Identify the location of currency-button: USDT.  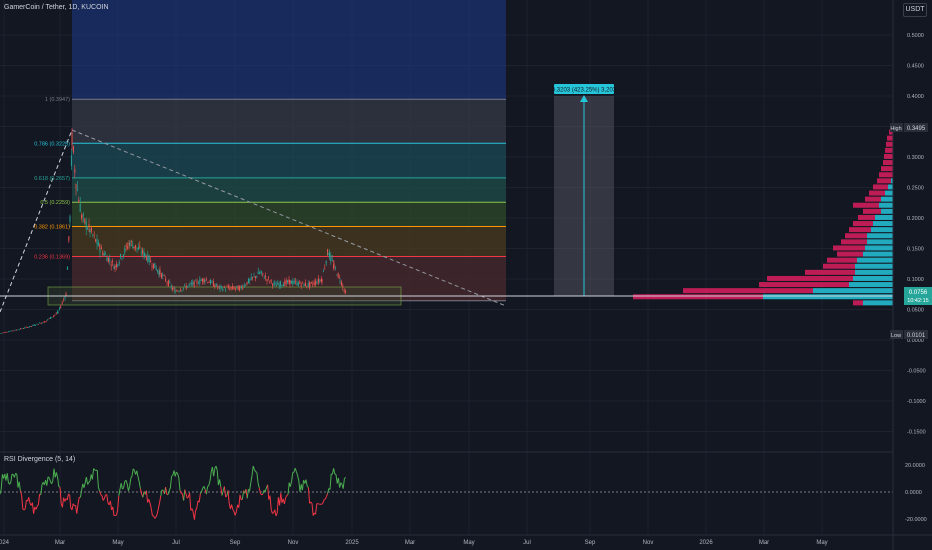
(915, 10).